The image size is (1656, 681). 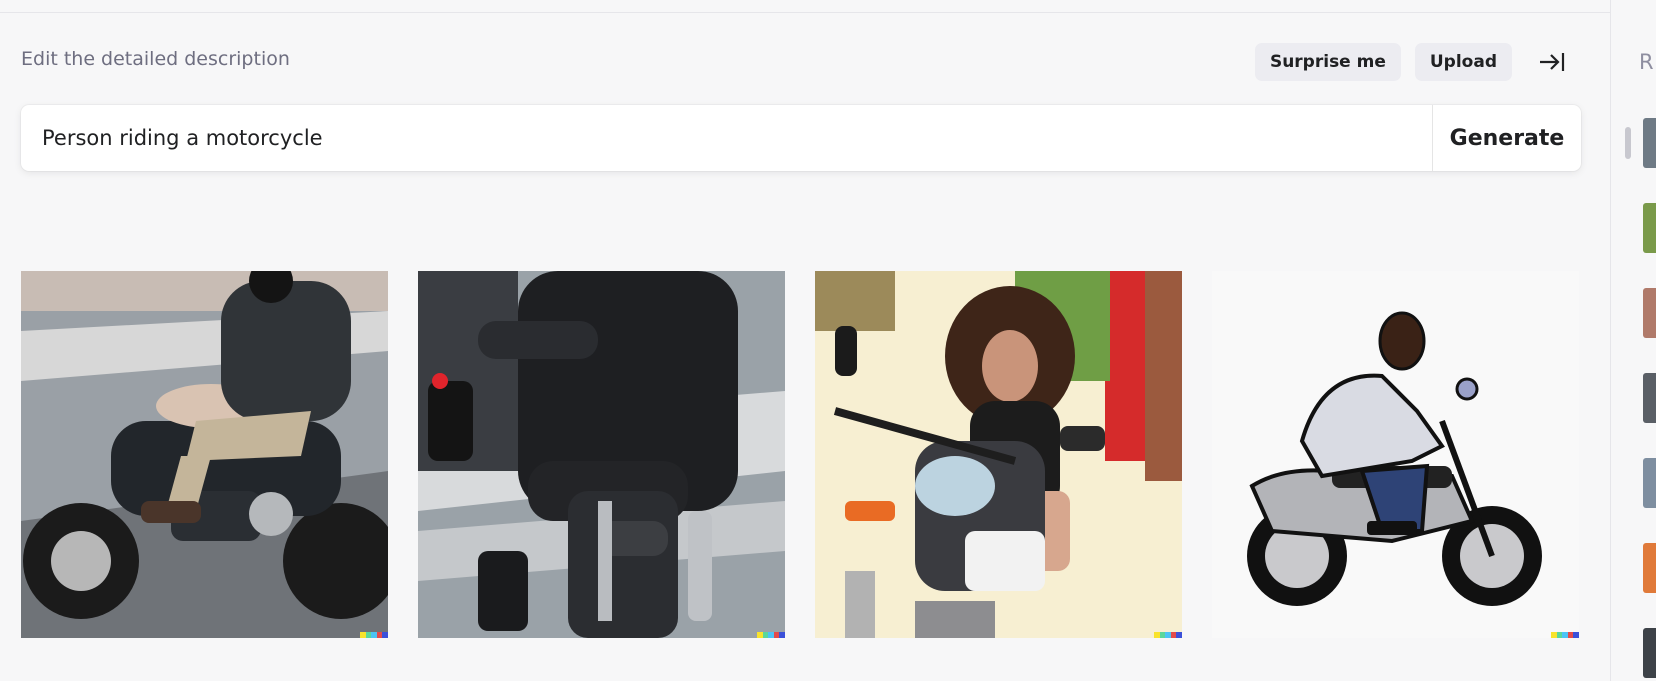 I want to click on top-actions: Surprise me Upload, so click(x=1413, y=62).